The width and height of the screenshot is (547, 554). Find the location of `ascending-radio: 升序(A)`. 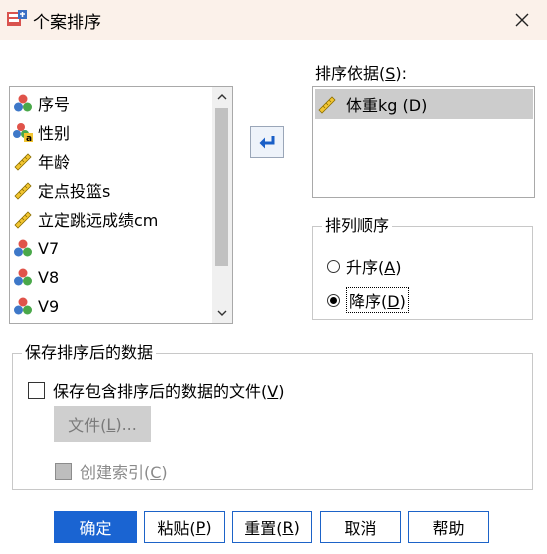

ascending-radio: 升序(A) is located at coordinates (364, 266).